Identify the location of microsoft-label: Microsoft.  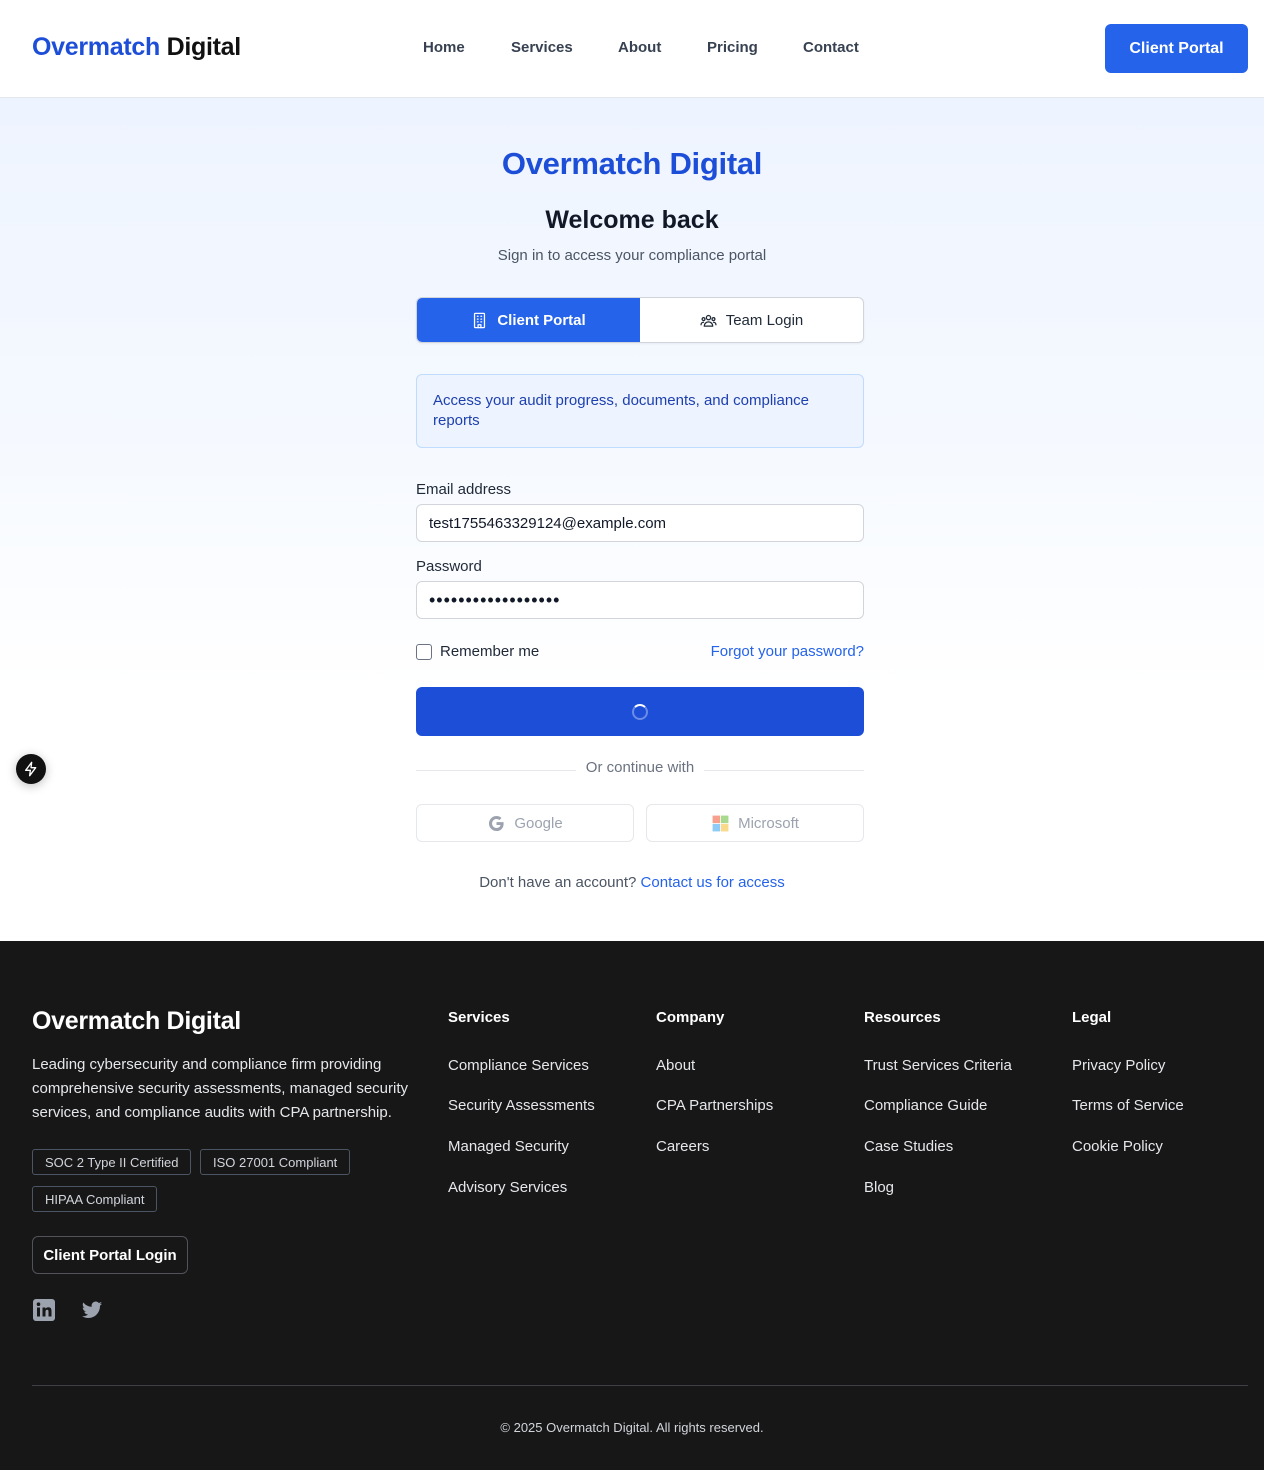
(768, 823).